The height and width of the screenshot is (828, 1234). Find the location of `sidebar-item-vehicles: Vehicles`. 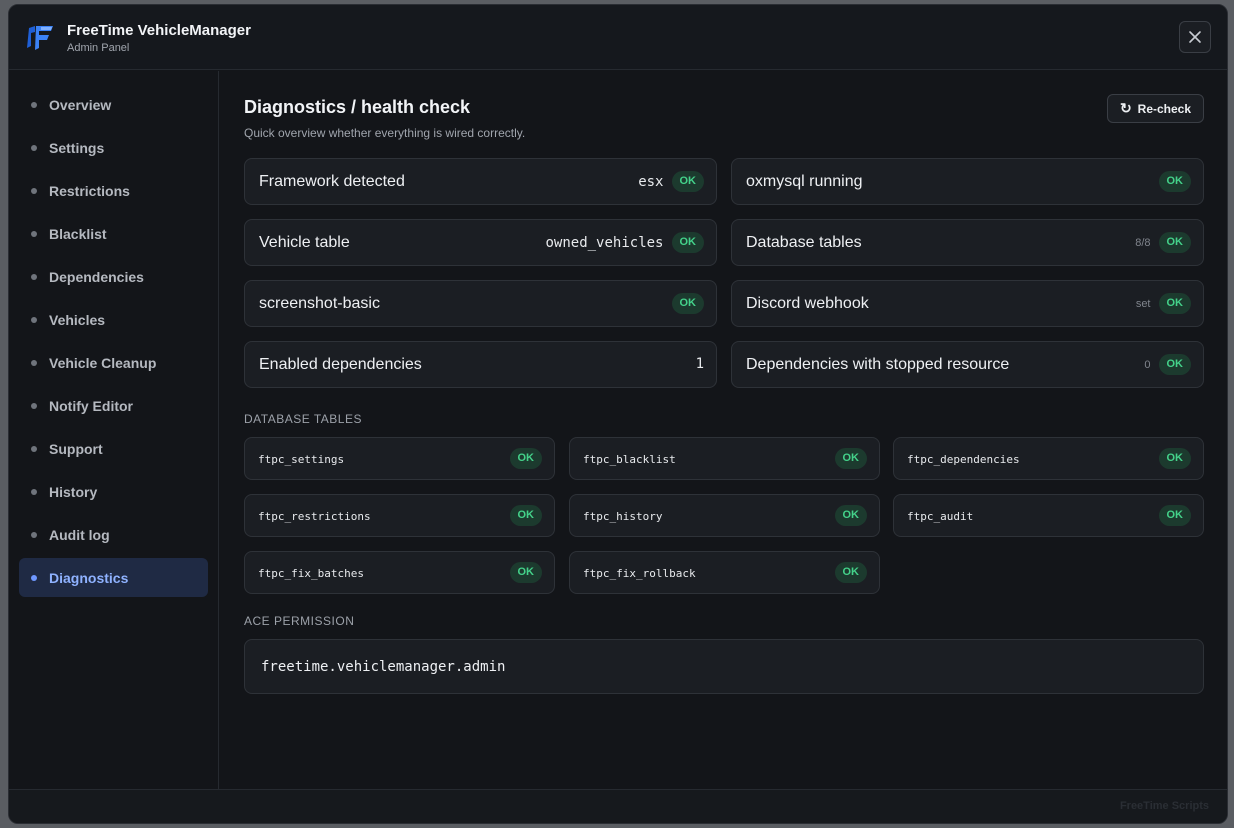

sidebar-item-vehicles: Vehicles is located at coordinates (113, 319).